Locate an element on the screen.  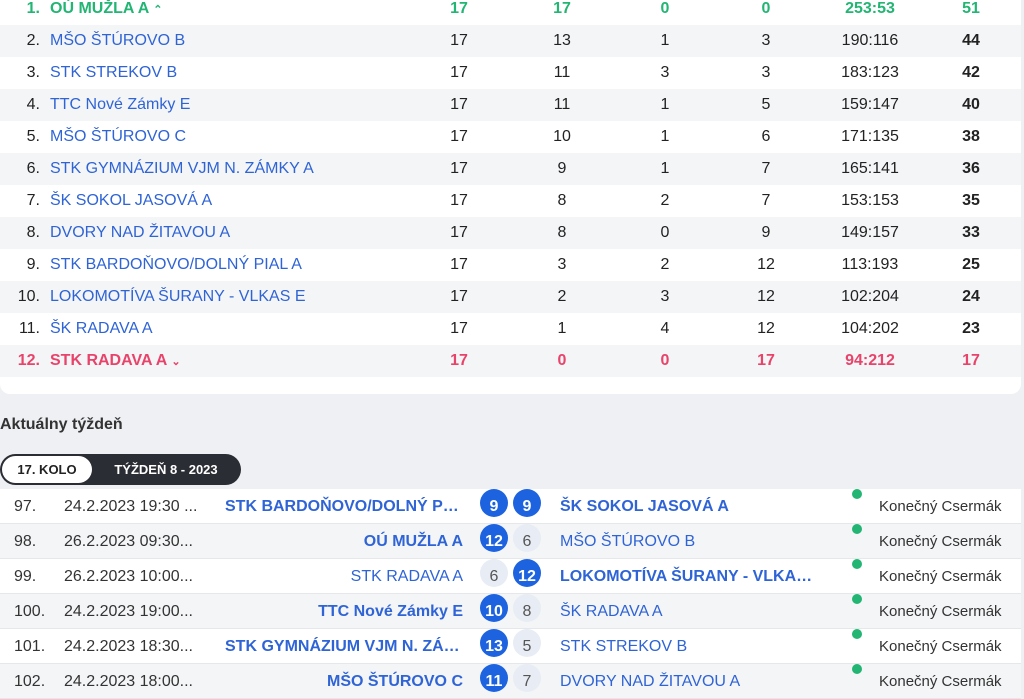
match-away-team: LOKOMOTÍVA ŠURANY - VLKAS E is located at coordinates (690, 576).